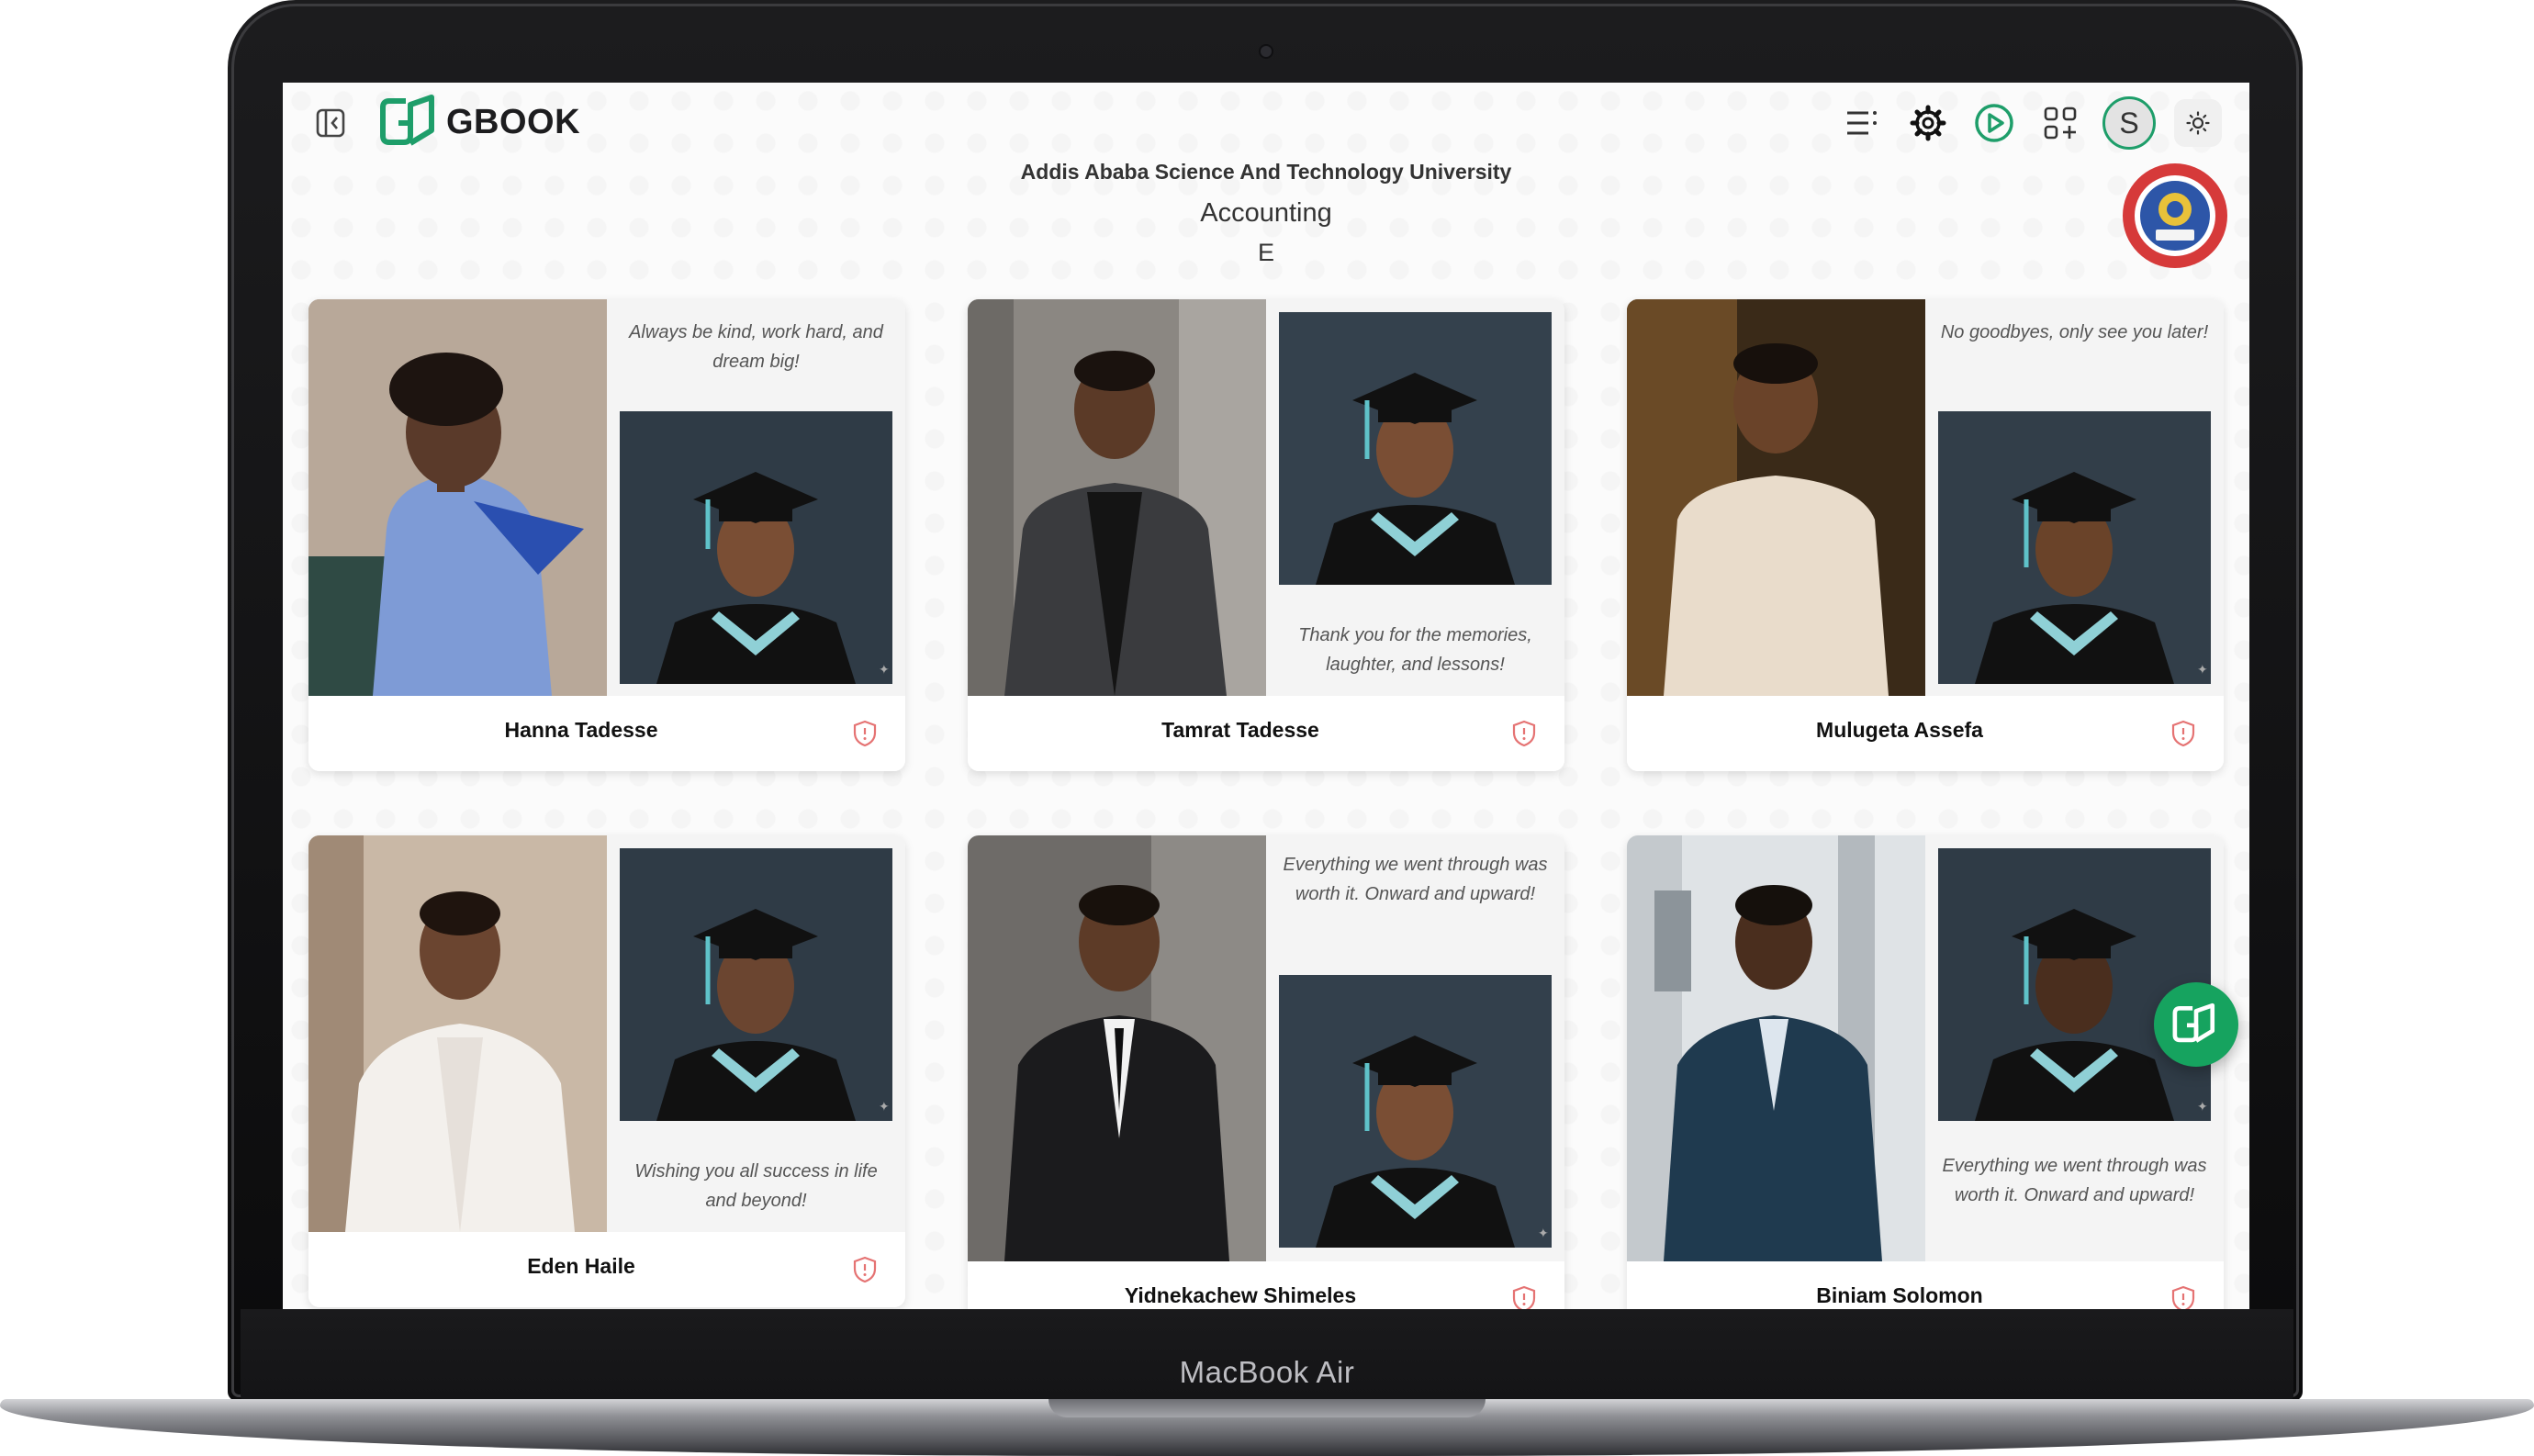 The width and height of the screenshot is (2534, 1456). What do you see at coordinates (1265, 252) in the screenshot?
I see `section-name: E` at bounding box center [1265, 252].